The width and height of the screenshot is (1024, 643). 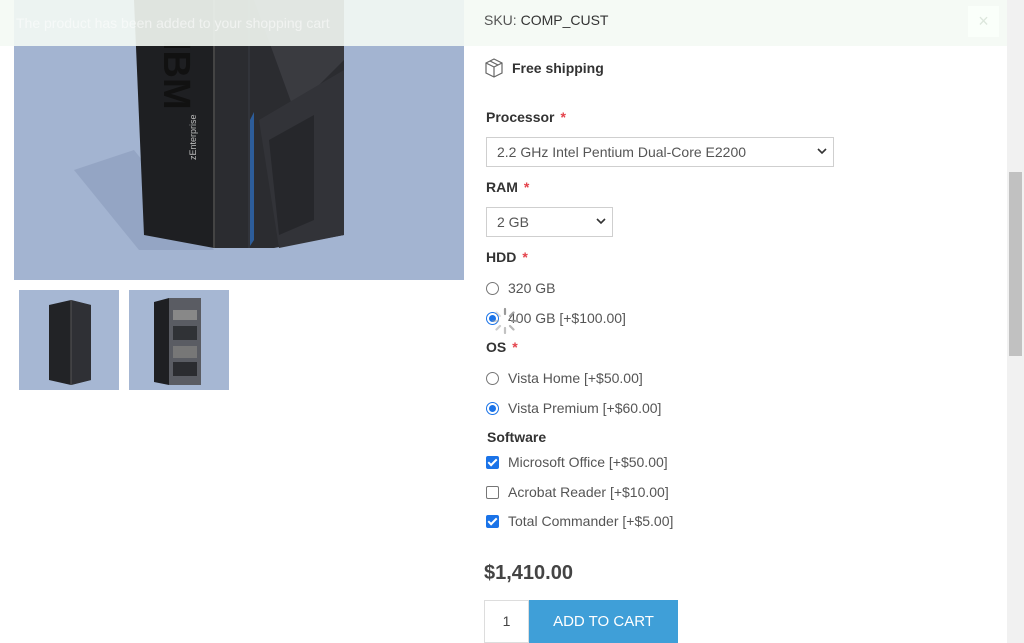 I want to click on processor-selected-value: 2.2 GHz Intel Pentium Dual-Core E2200, so click(x=622, y=152).